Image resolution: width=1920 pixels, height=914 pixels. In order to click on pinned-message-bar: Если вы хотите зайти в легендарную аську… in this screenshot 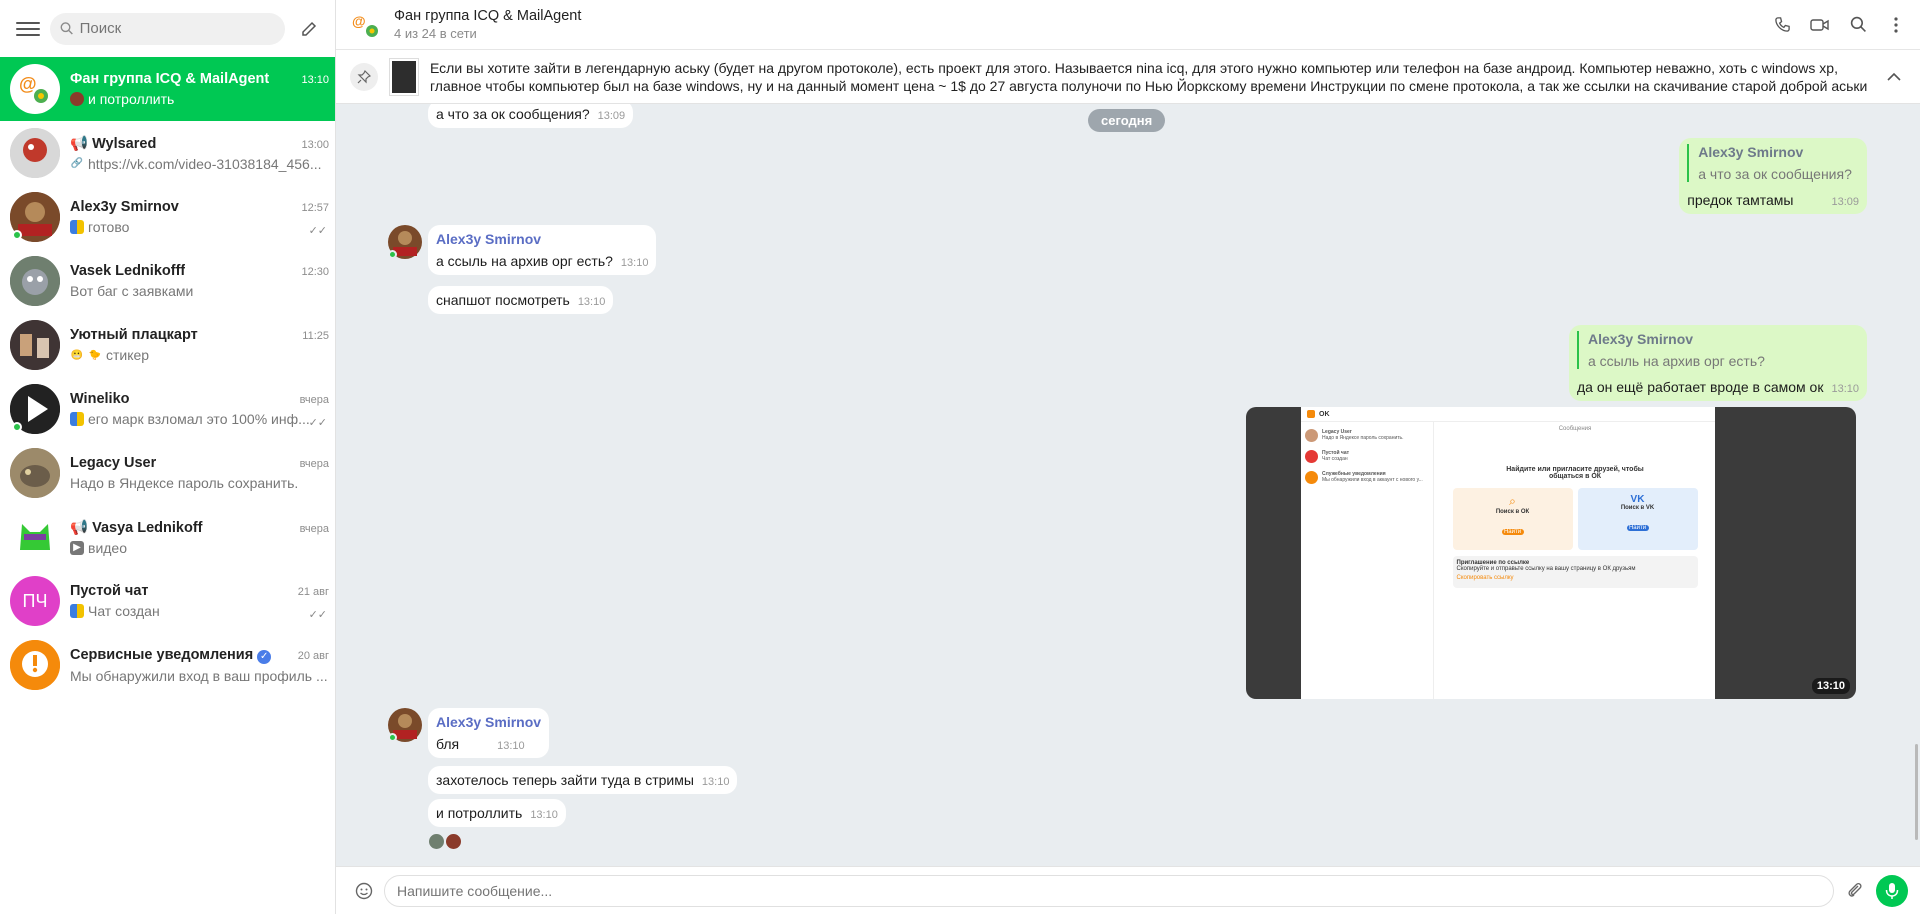, I will do `click(1128, 77)`.